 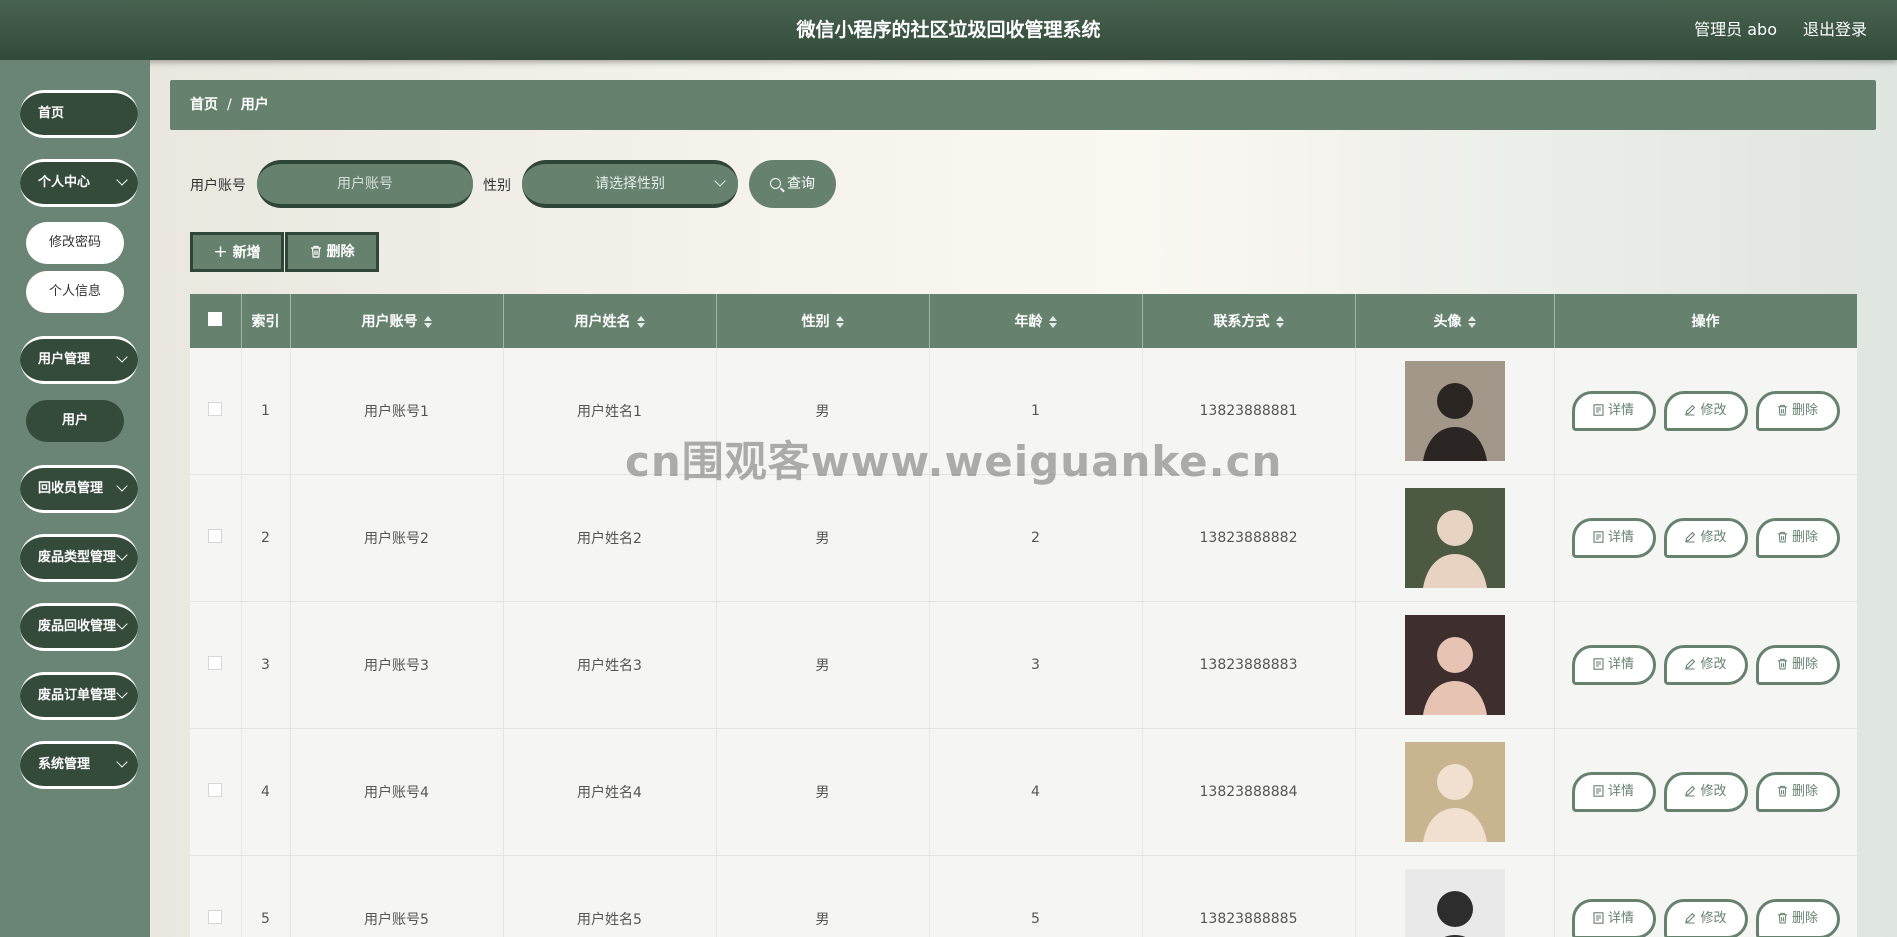 I want to click on header-label: 头像, so click(x=1447, y=322).